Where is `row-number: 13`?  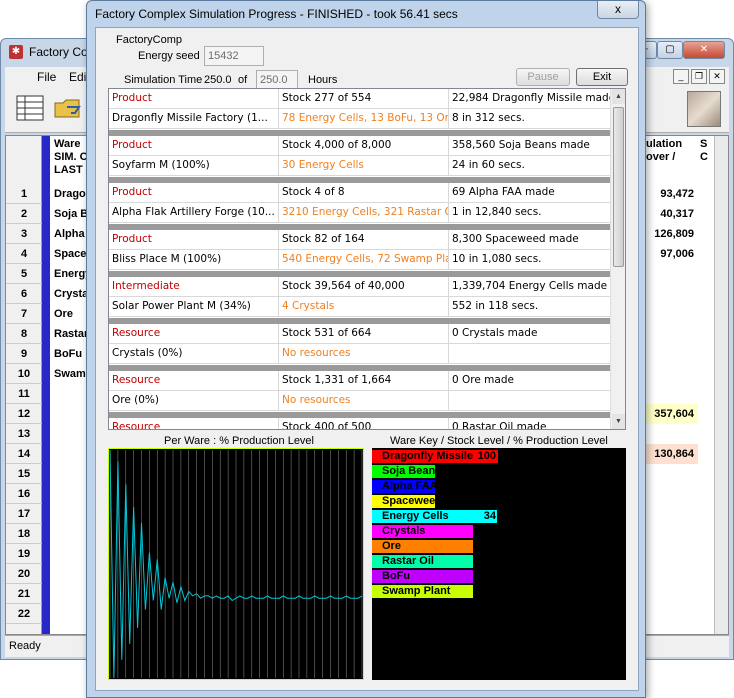
row-number: 13 is located at coordinates (24, 434).